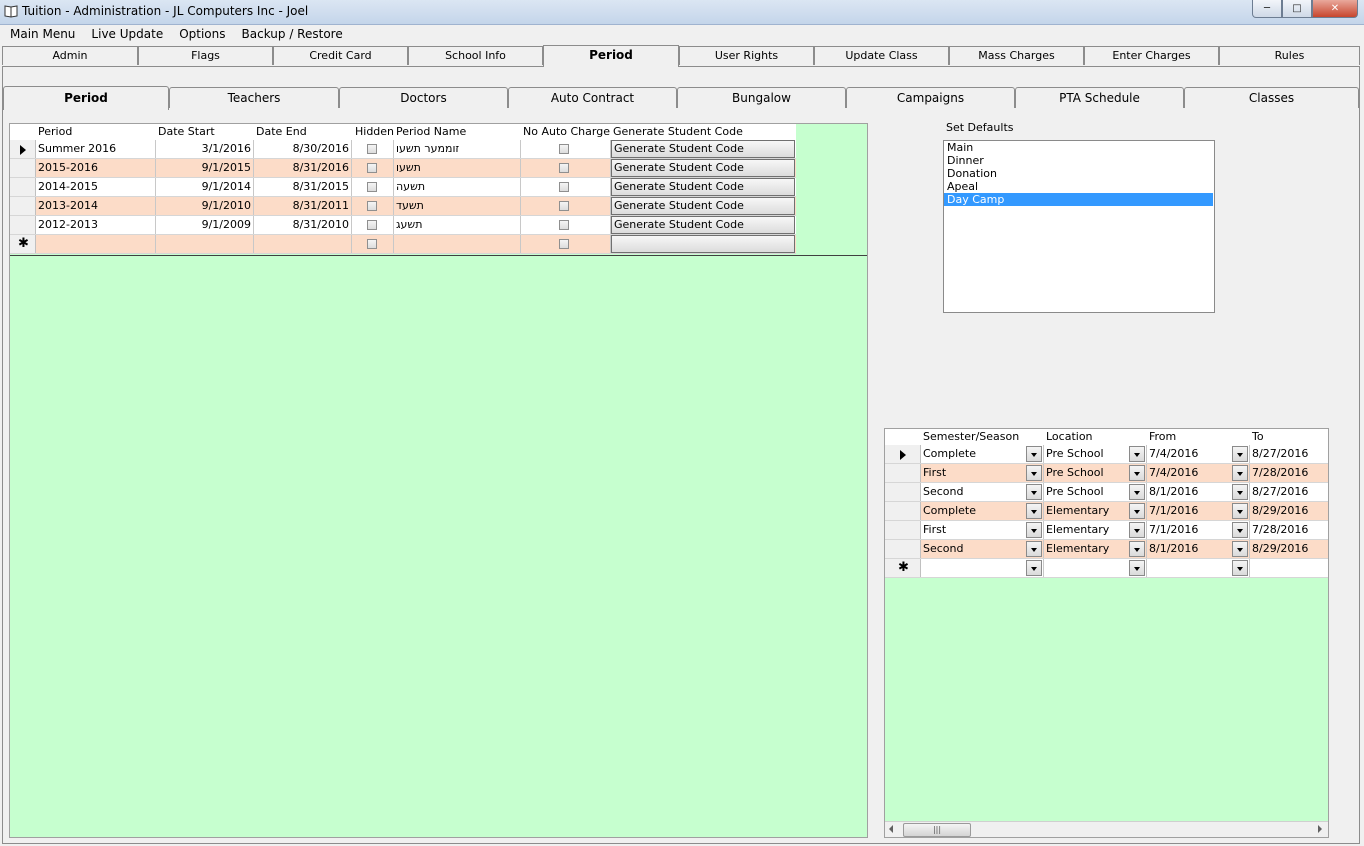  Describe the element at coordinates (1079, 226) in the screenshot. I see `set-defaults-listbox: Main Dinner Donation Apeal Day Camp` at that location.